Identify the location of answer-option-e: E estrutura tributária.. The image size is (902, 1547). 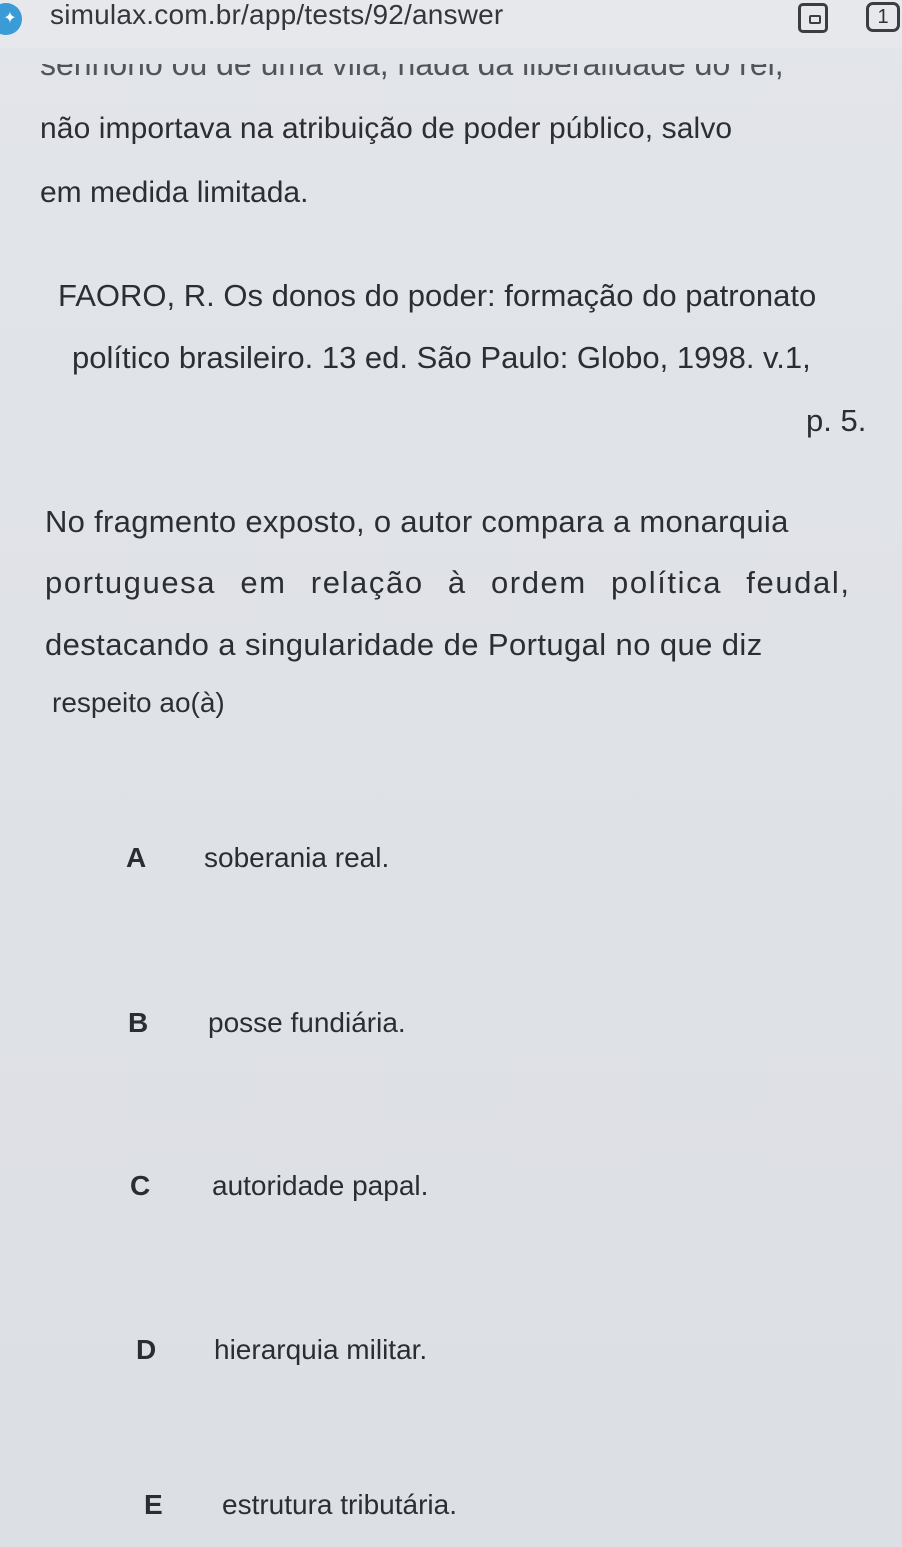
(300, 1505).